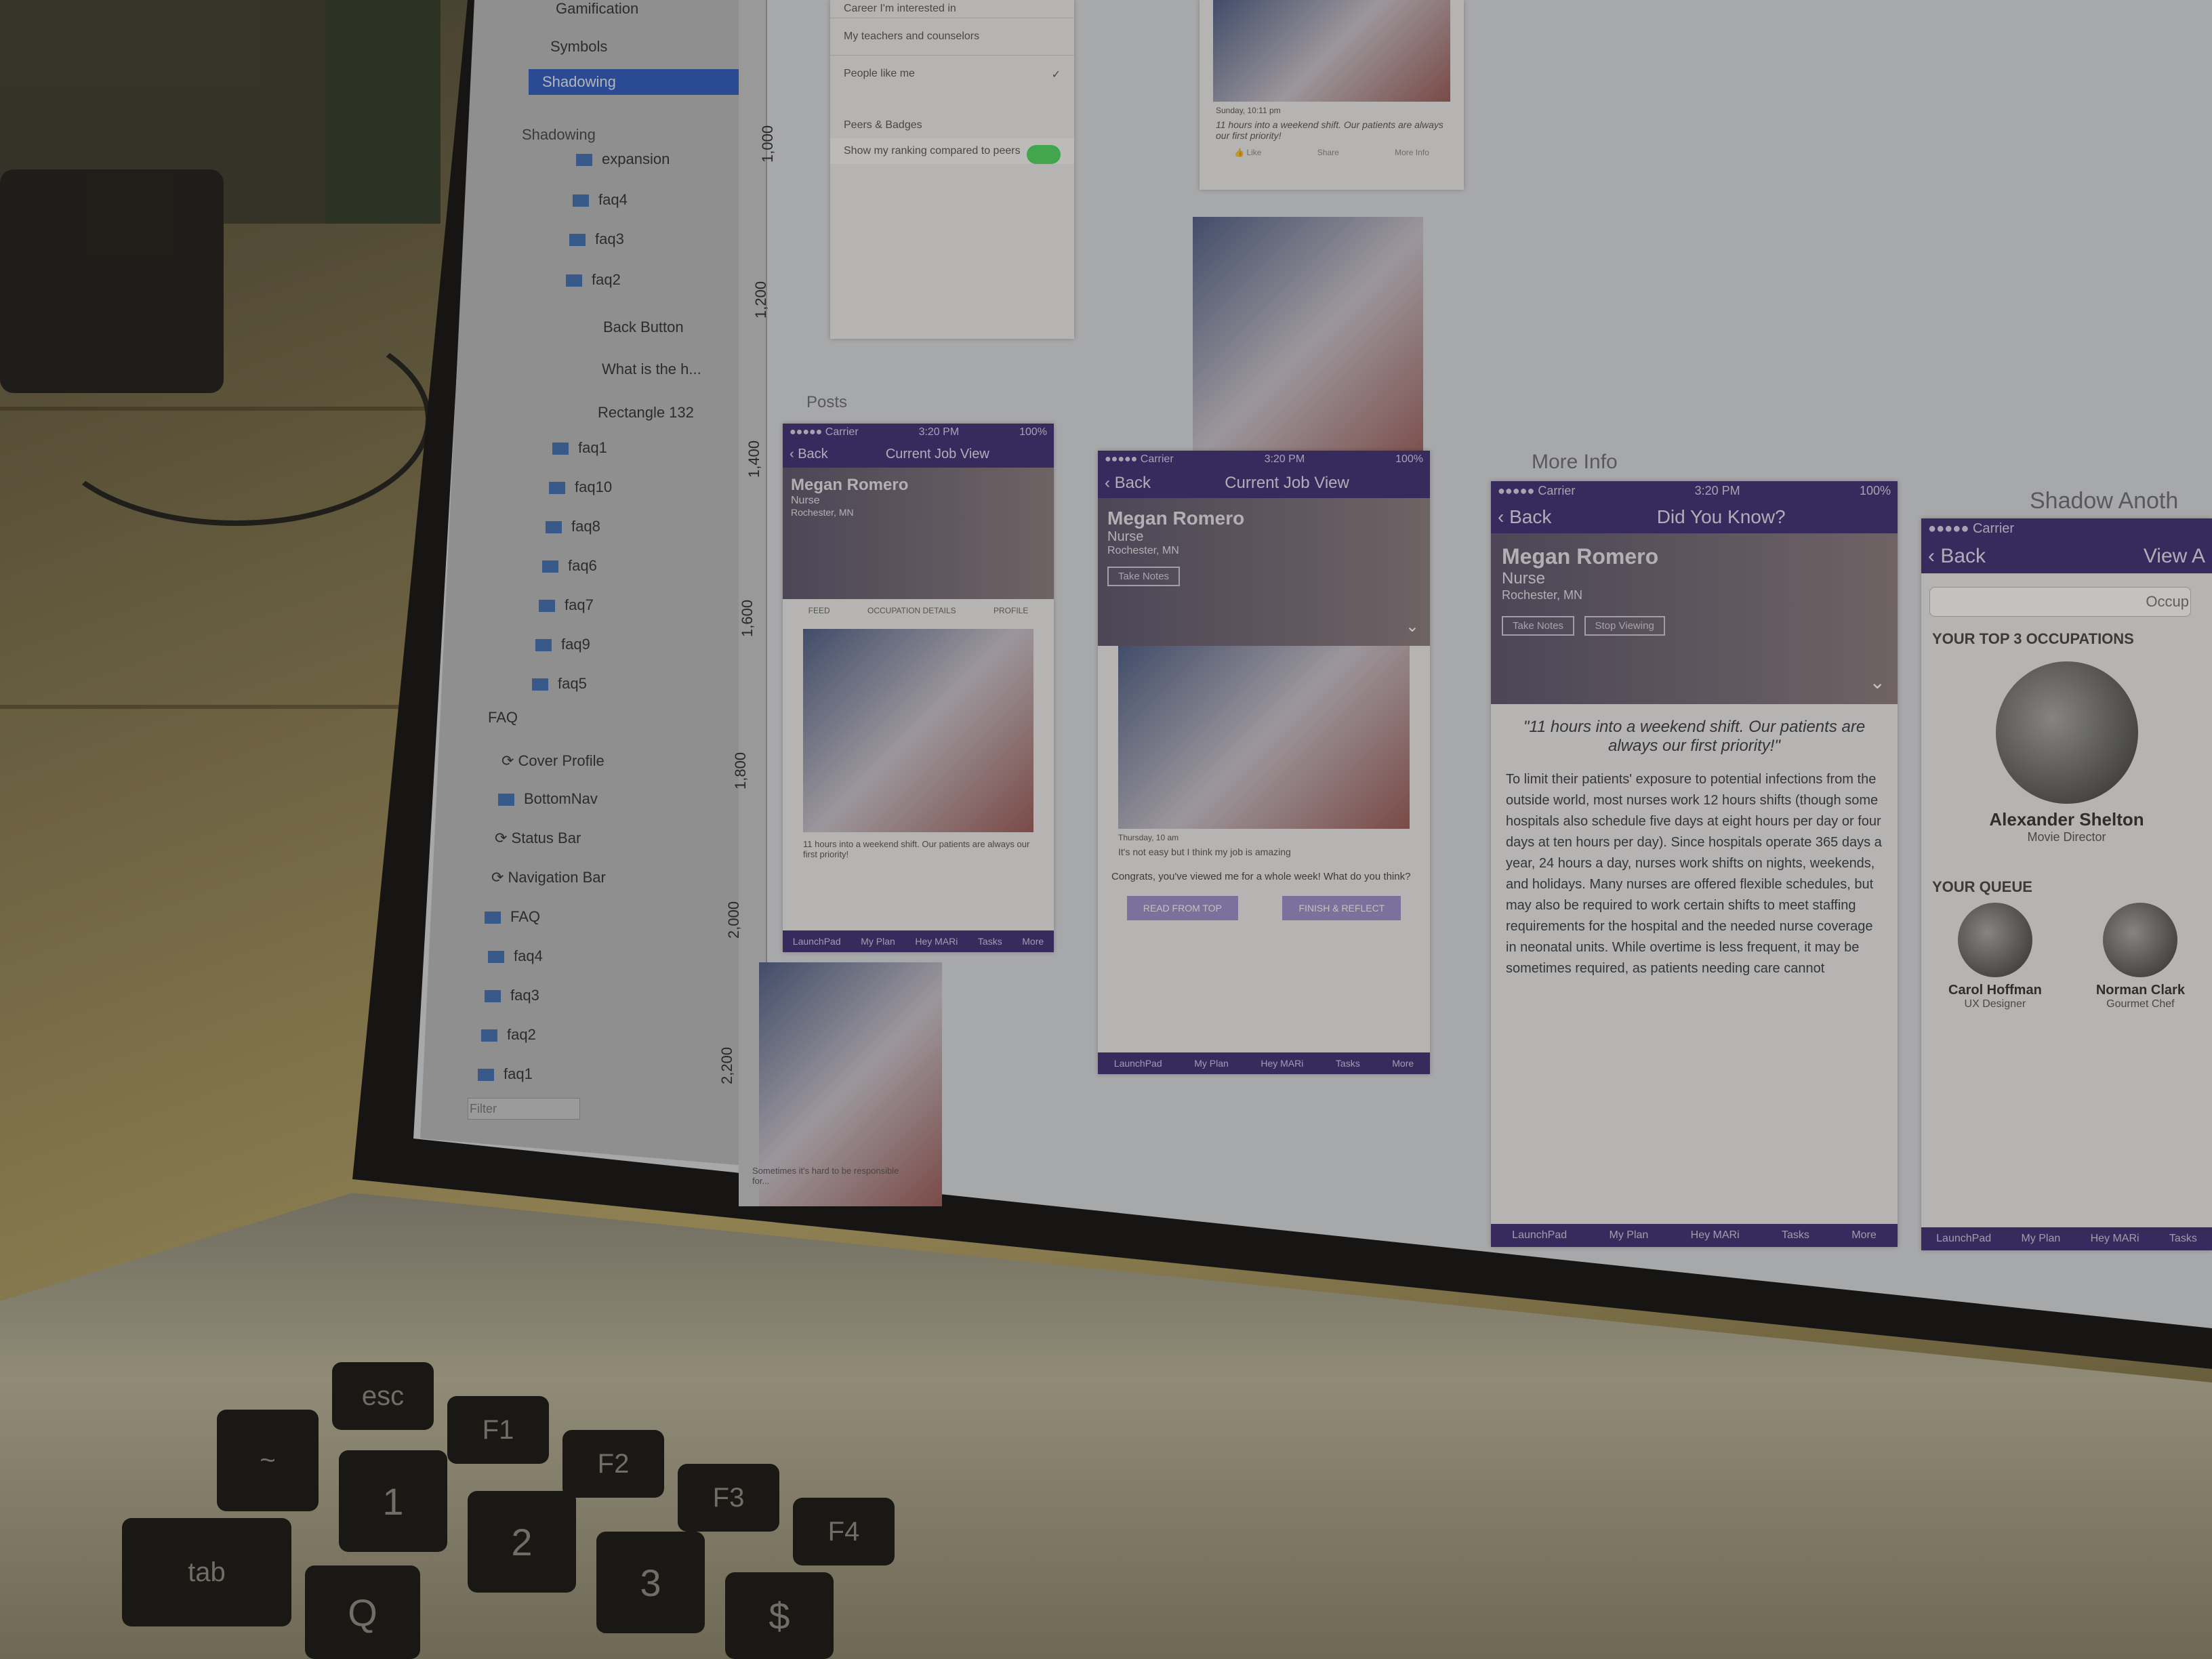 Image resolution: width=2212 pixels, height=1659 pixels. Describe the element at coordinates (1182, 908) in the screenshot. I see `read-from-top-button: READ FROM TOP` at that location.